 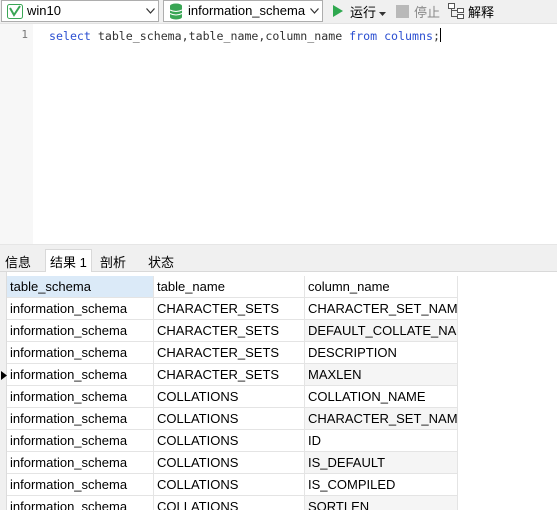 I want to click on text-caret, so click(x=440, y=35).